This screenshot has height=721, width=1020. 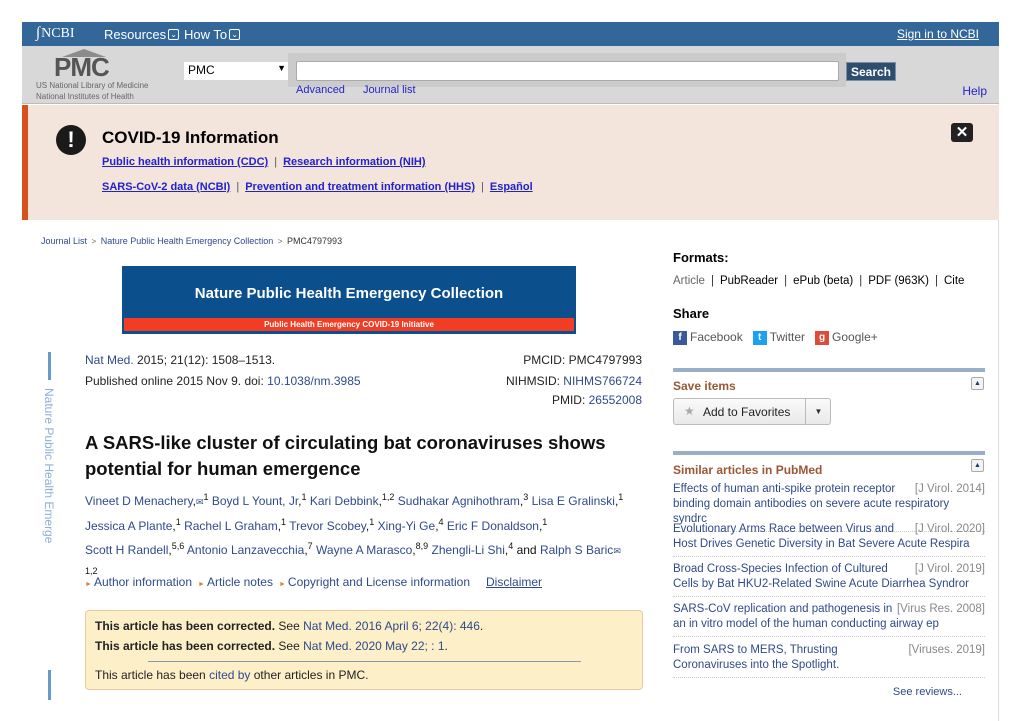 I want to click on espanol-link: Español, so click(x=511, y=187).